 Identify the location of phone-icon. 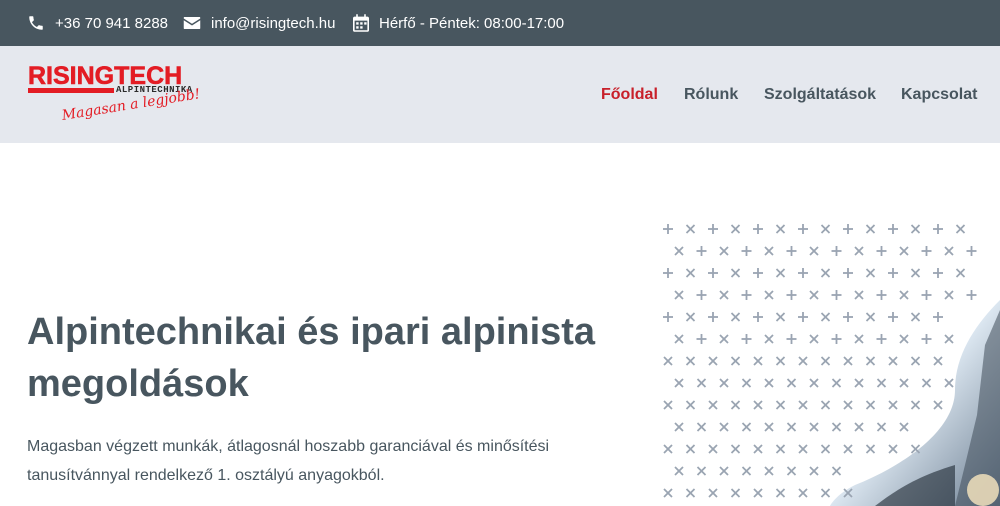
(36, 23).